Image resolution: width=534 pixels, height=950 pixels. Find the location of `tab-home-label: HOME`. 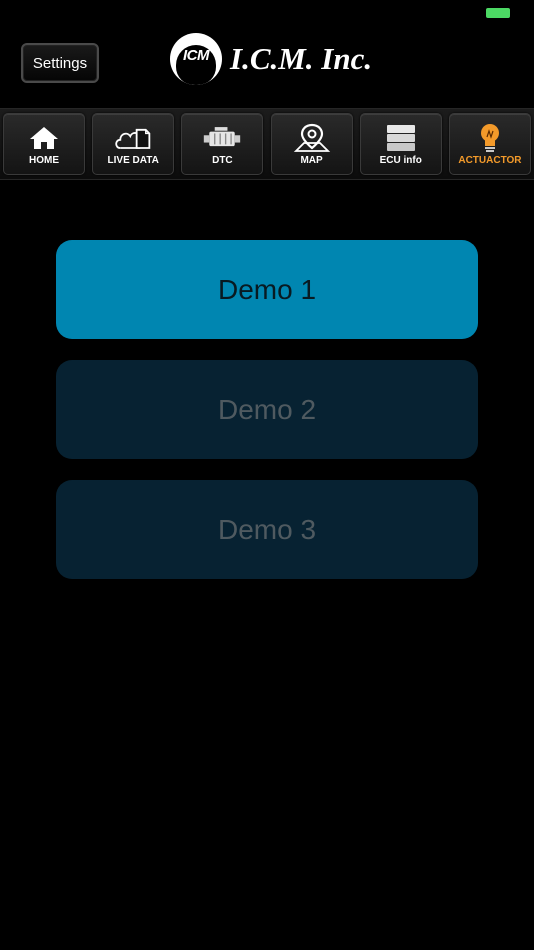

tab-home-label: HOME is located at coordinates (44, 160).